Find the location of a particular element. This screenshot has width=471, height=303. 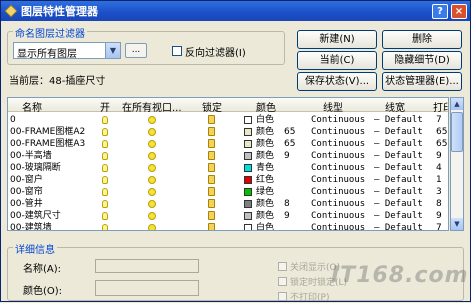

col-color: 颜色 is located at coordinates (266, 106).